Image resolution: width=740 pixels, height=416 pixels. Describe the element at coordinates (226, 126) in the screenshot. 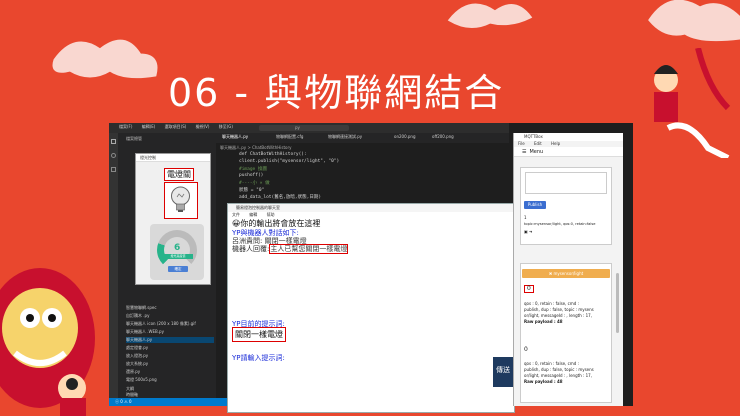

I see `menu-go: 移至(G)` at that location.